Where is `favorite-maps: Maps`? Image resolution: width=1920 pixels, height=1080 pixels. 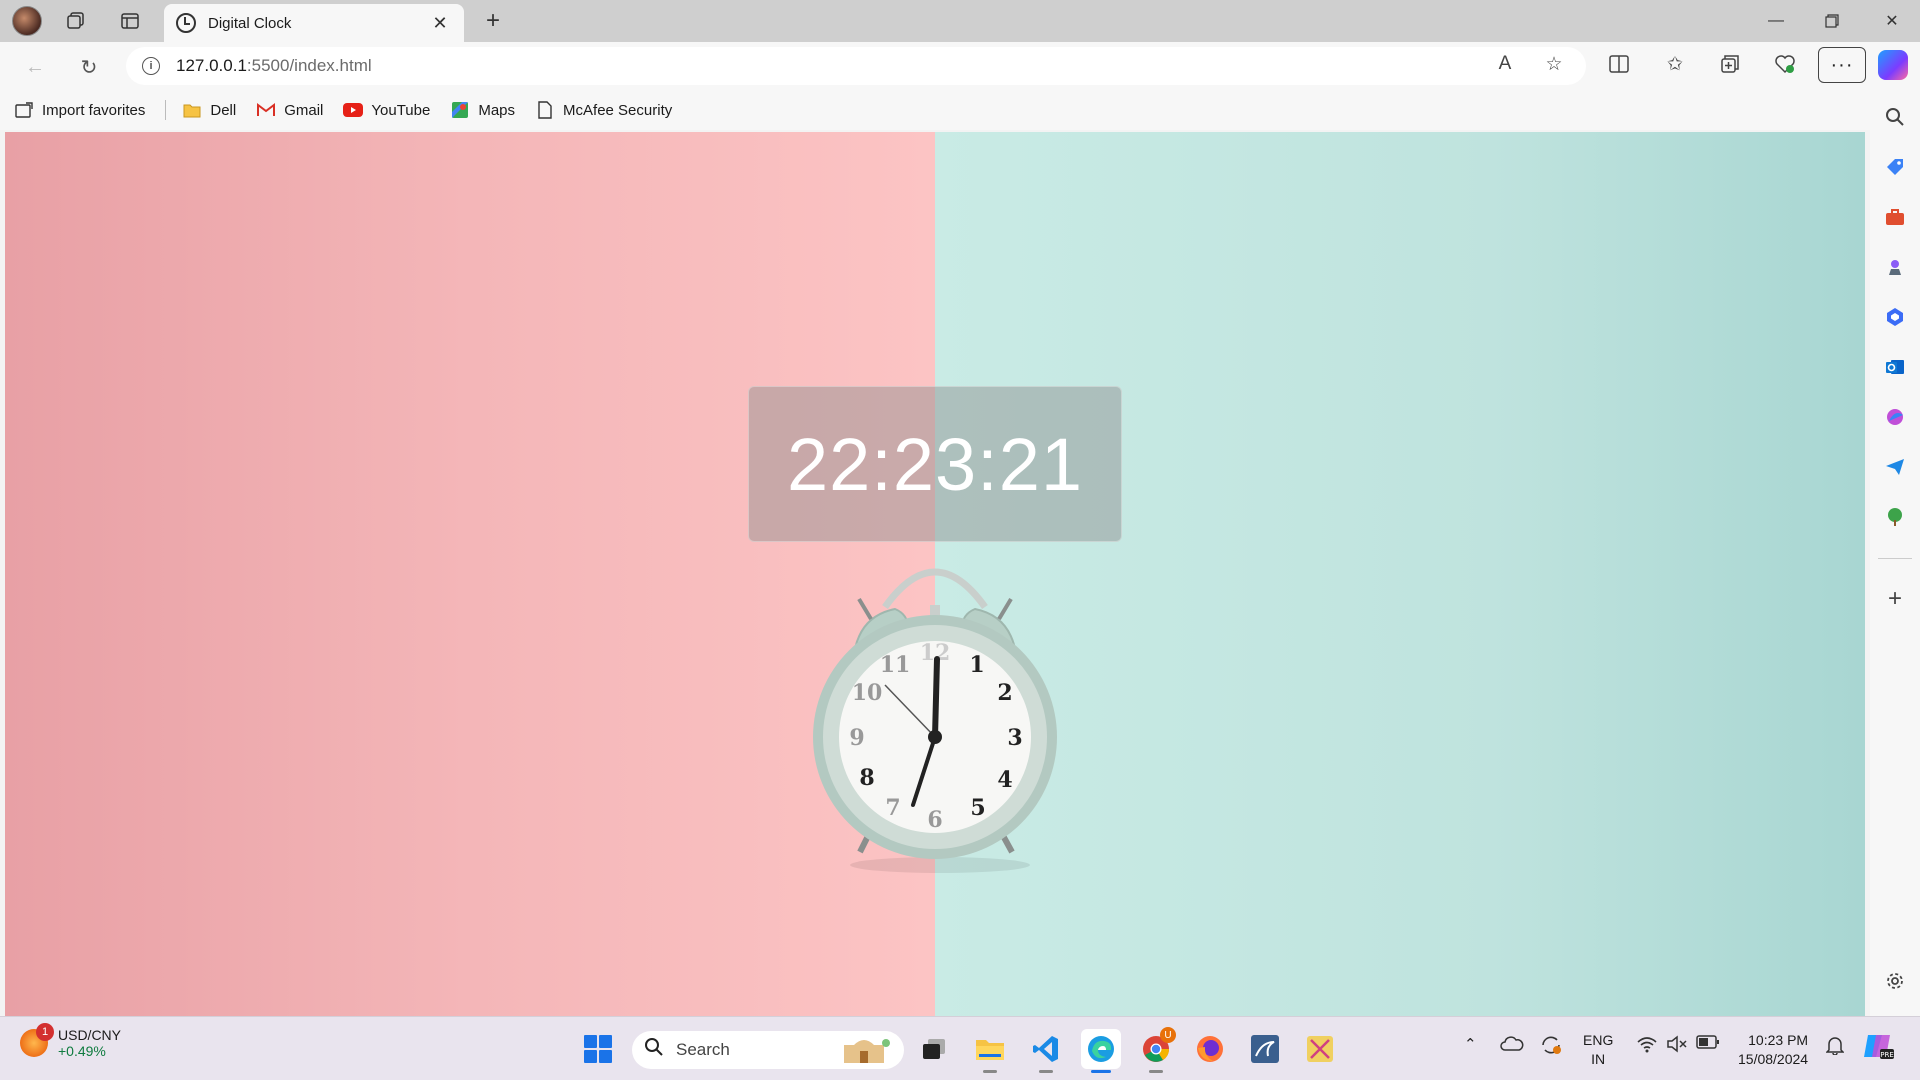 favorite-maps: Maps is located at coordinates (482, 110).